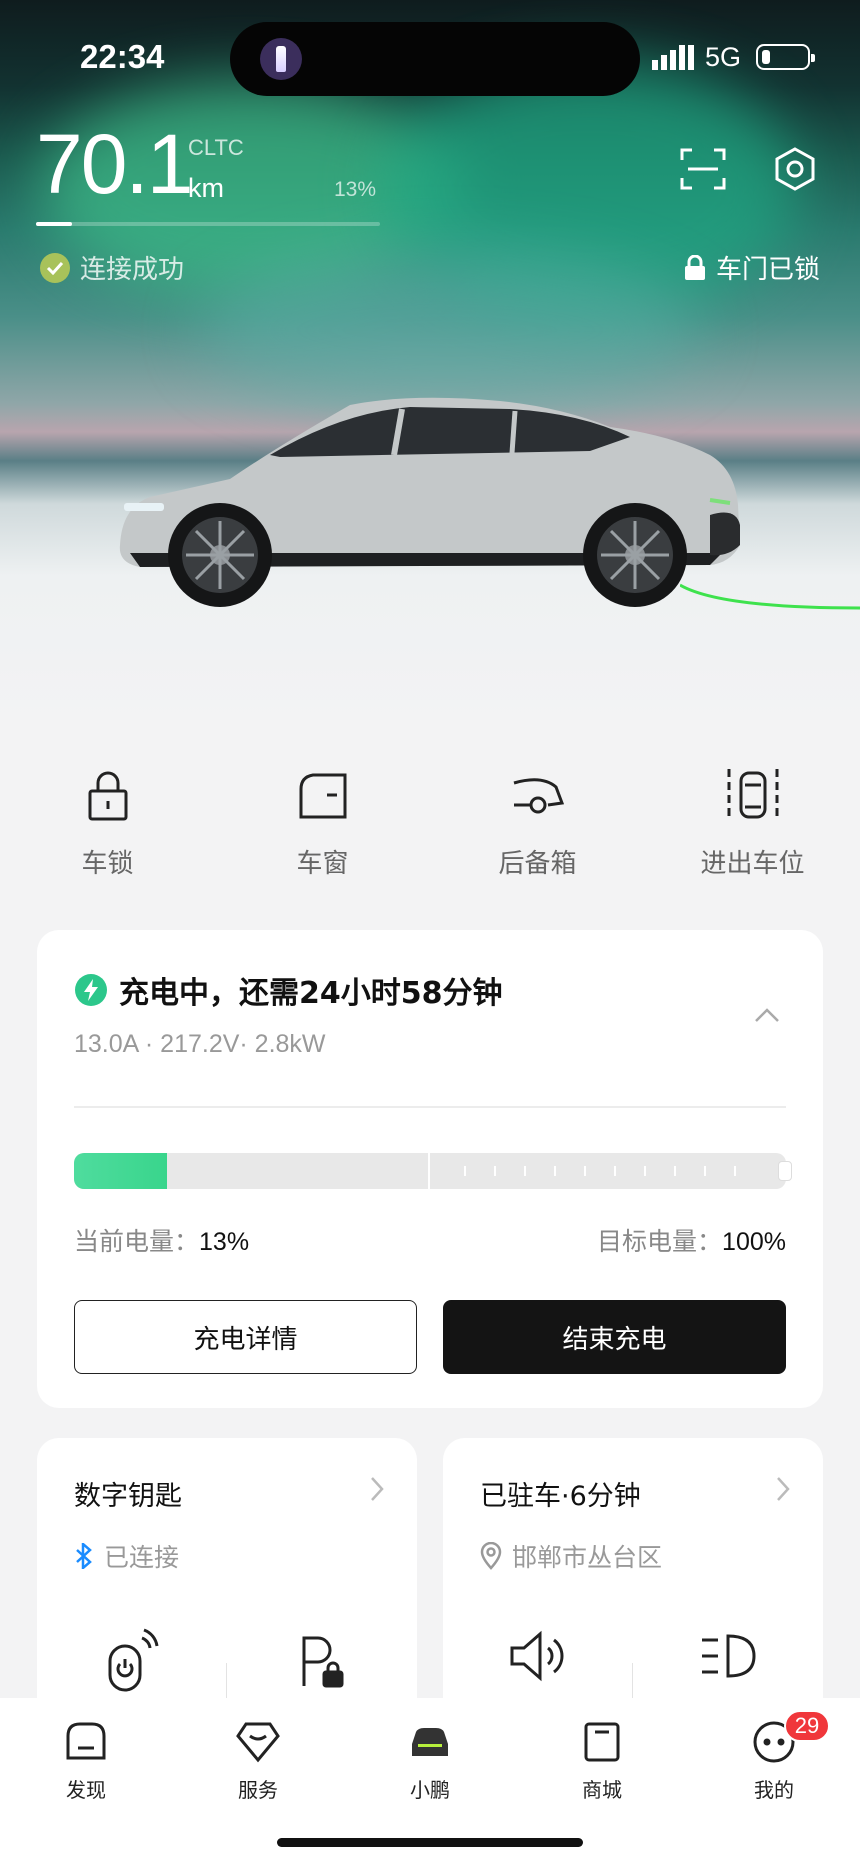  Describe the element at coordinates (752, 830) in the screenshot. I see `quick-action-parking: 进出车位` at that location.